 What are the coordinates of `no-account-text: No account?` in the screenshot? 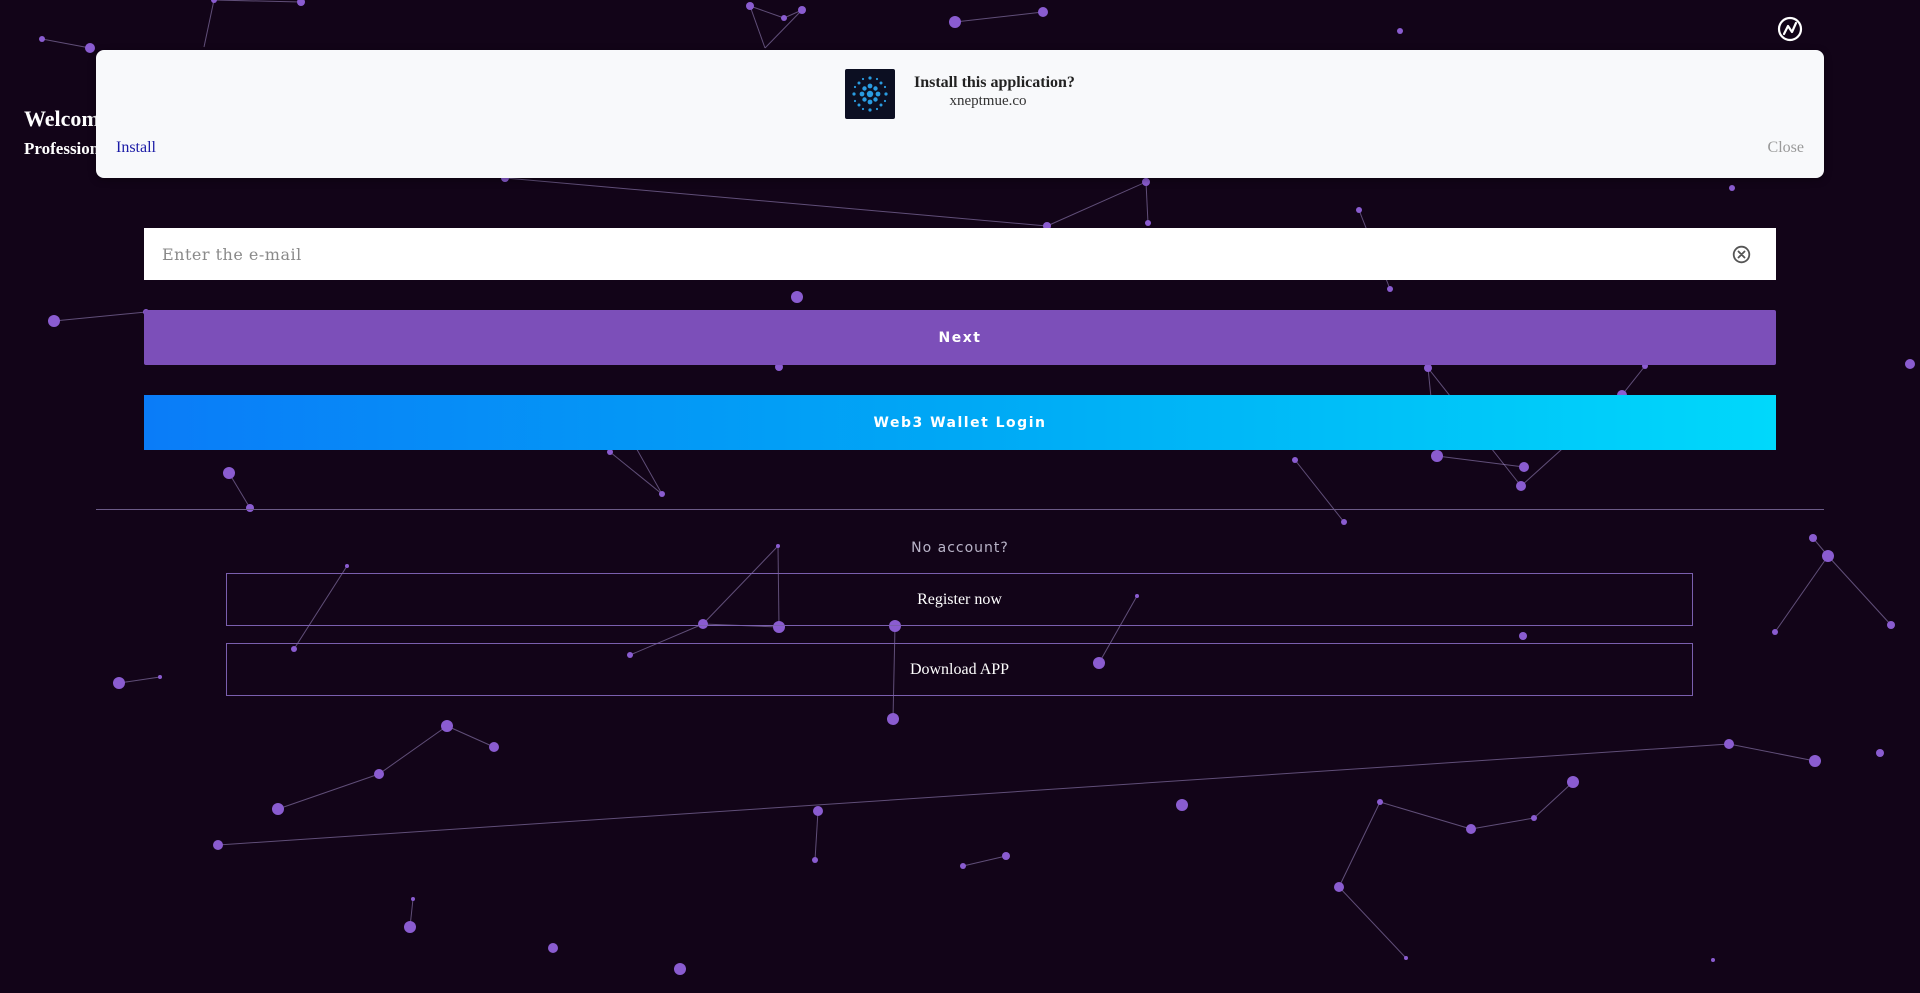 It's located at (960, 548).